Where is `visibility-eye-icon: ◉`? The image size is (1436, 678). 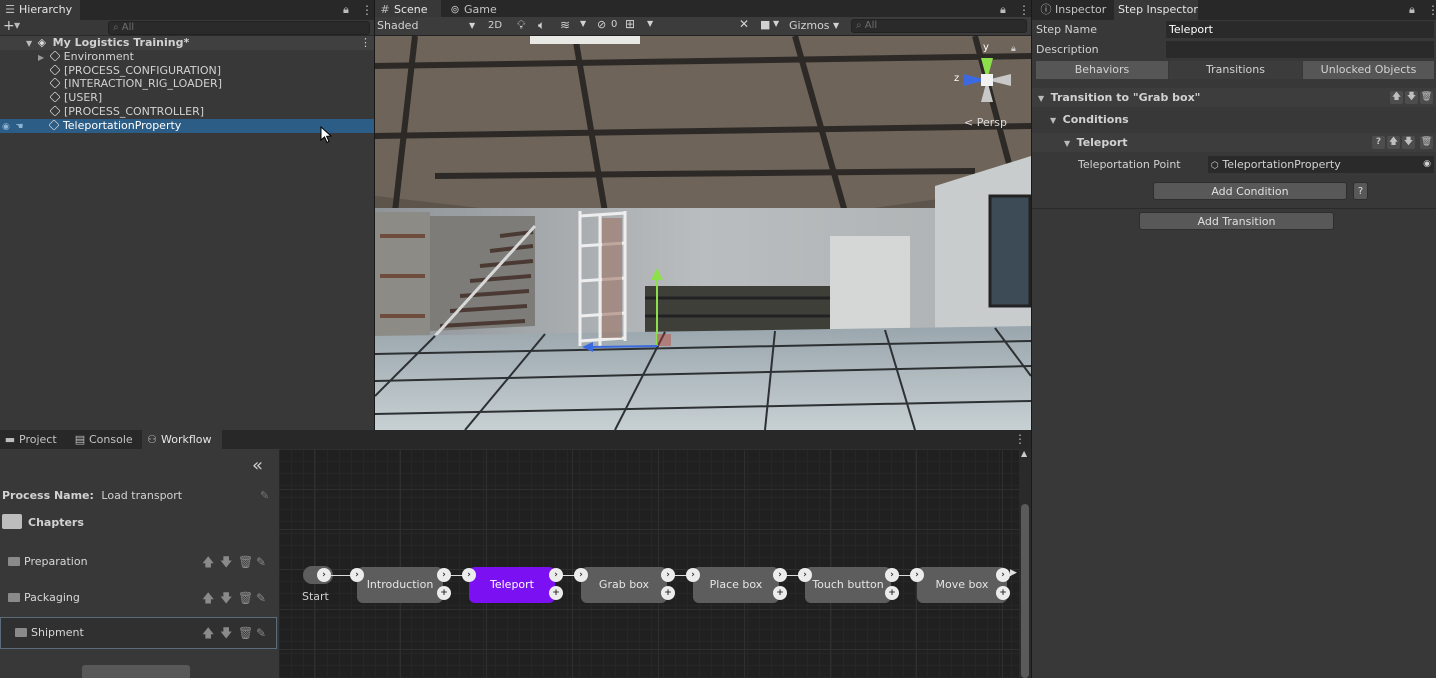 visibility-eye-icon: ◉ is located at coordinates (6, 127).